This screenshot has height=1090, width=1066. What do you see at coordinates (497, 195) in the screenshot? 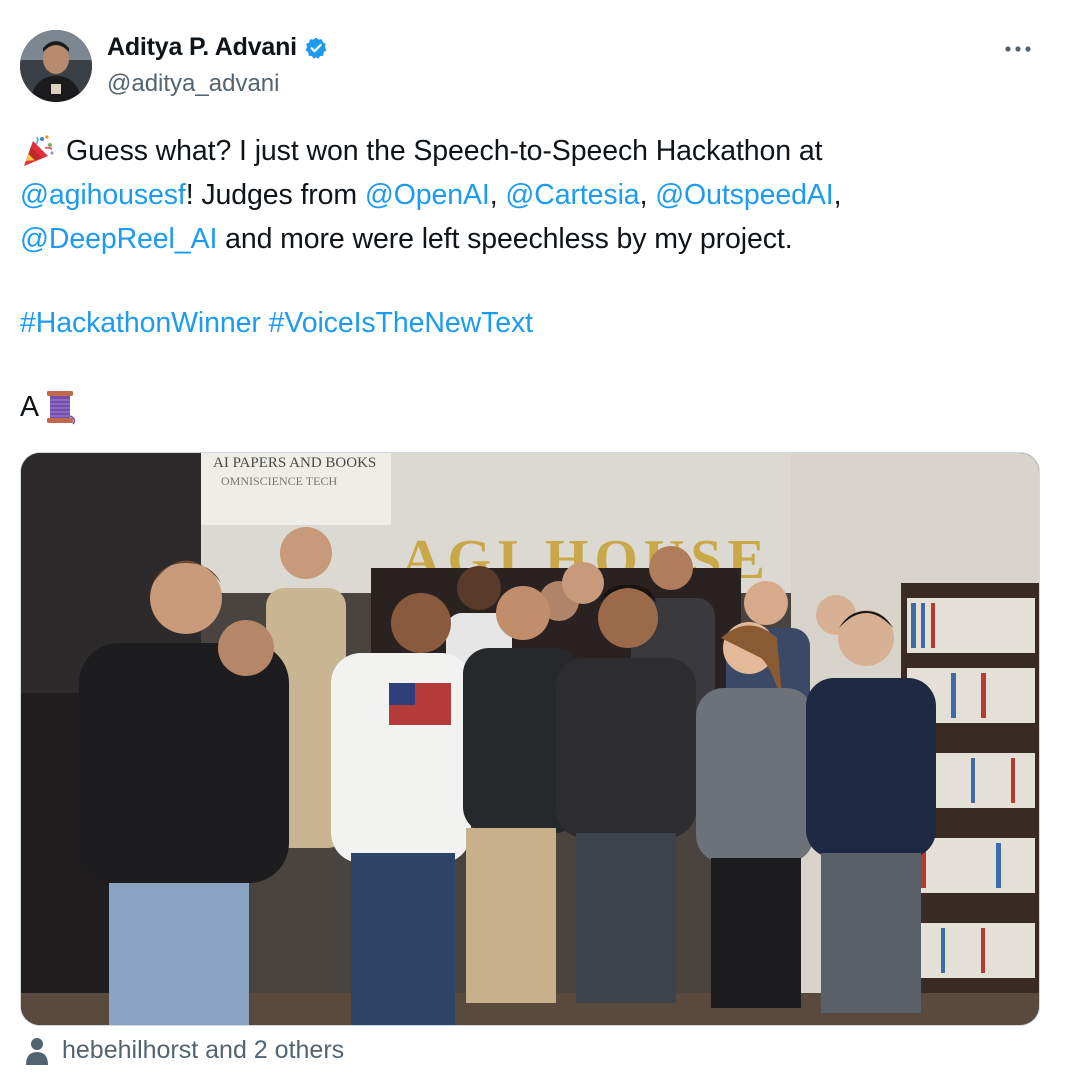
I see `comma-1: ,` at bounding box center [497, 195].